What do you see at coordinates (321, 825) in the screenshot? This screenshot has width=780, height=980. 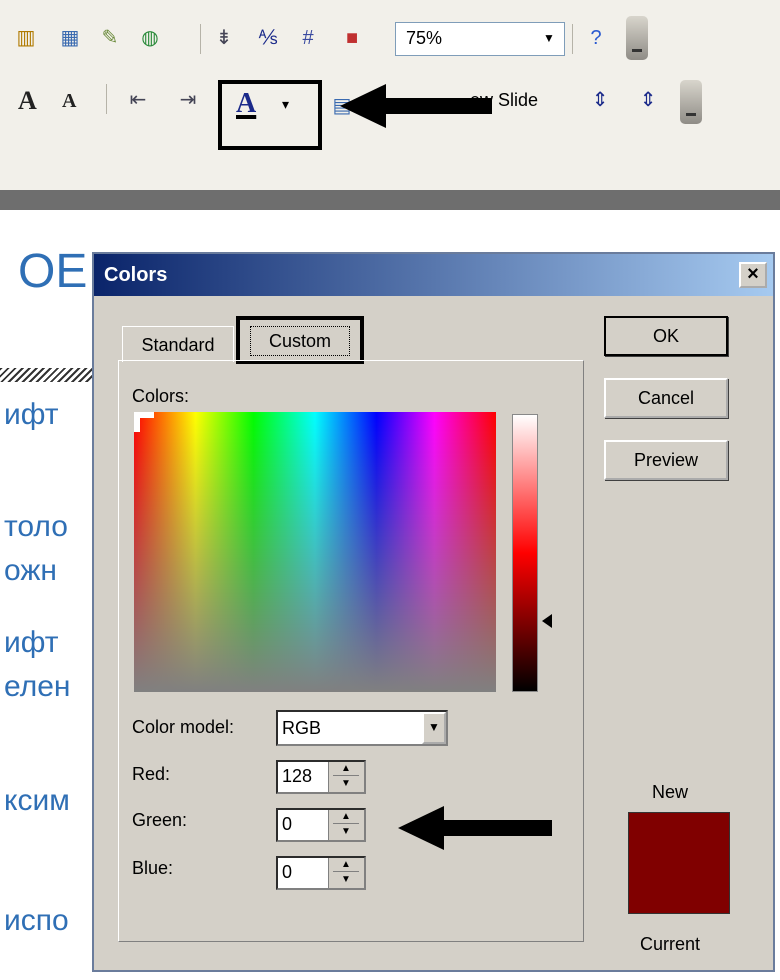 I see `green-spinbox: 0 ▲ ▼` at bounding box center [321, 825].